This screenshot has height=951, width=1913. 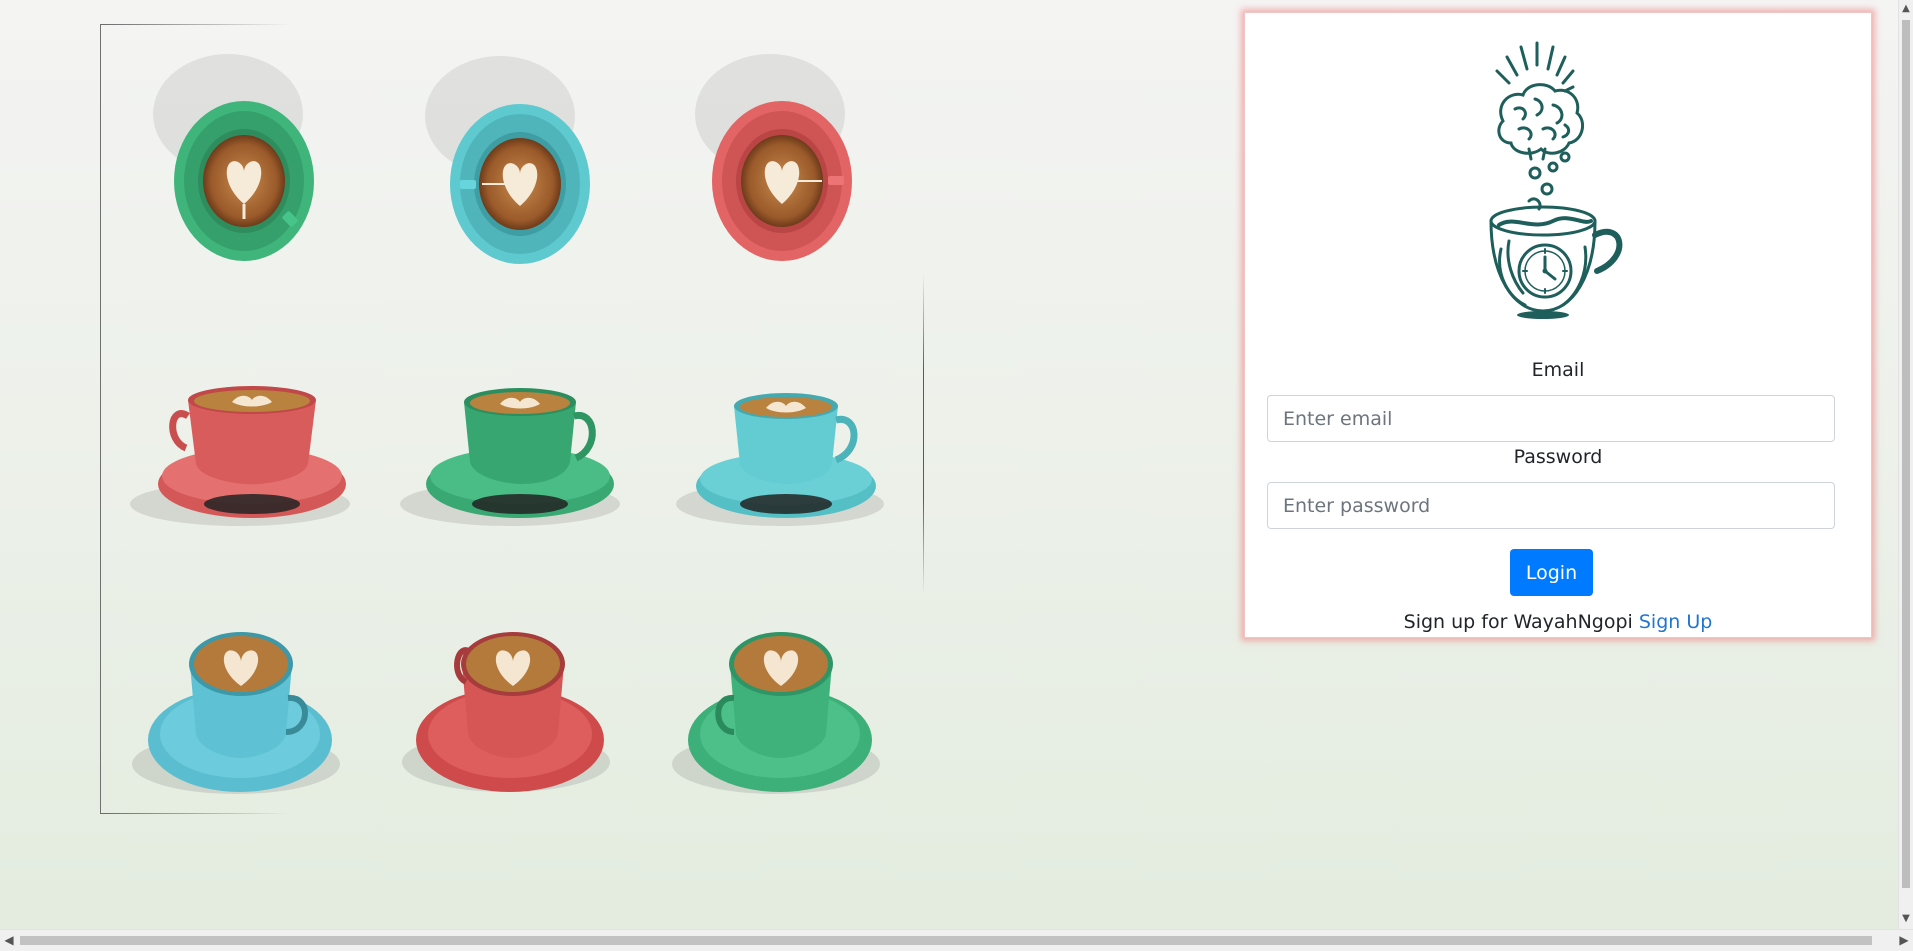 I want to click on cup-top-green, so click(x=250, y=164).